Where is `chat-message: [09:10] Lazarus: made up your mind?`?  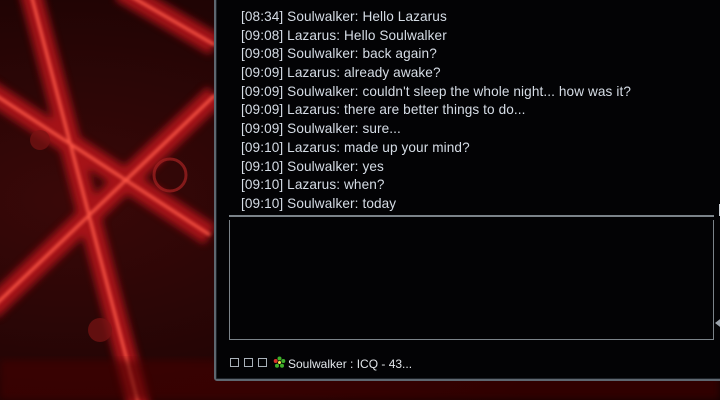 chat-message: [09:10] Lazarus: made up your mind? is located at coordinates (355, 147).